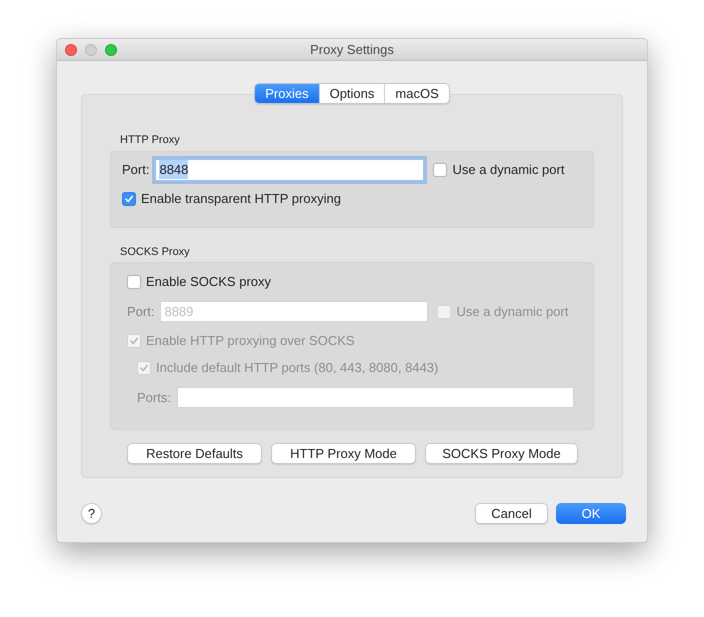 This screenshot has width=704, height=617. What do you see at coordinates (241, 199) in the screenshot?
I see `checkbox-label: Enable transparent HTTP proxying` at bounding box center [241, 199].